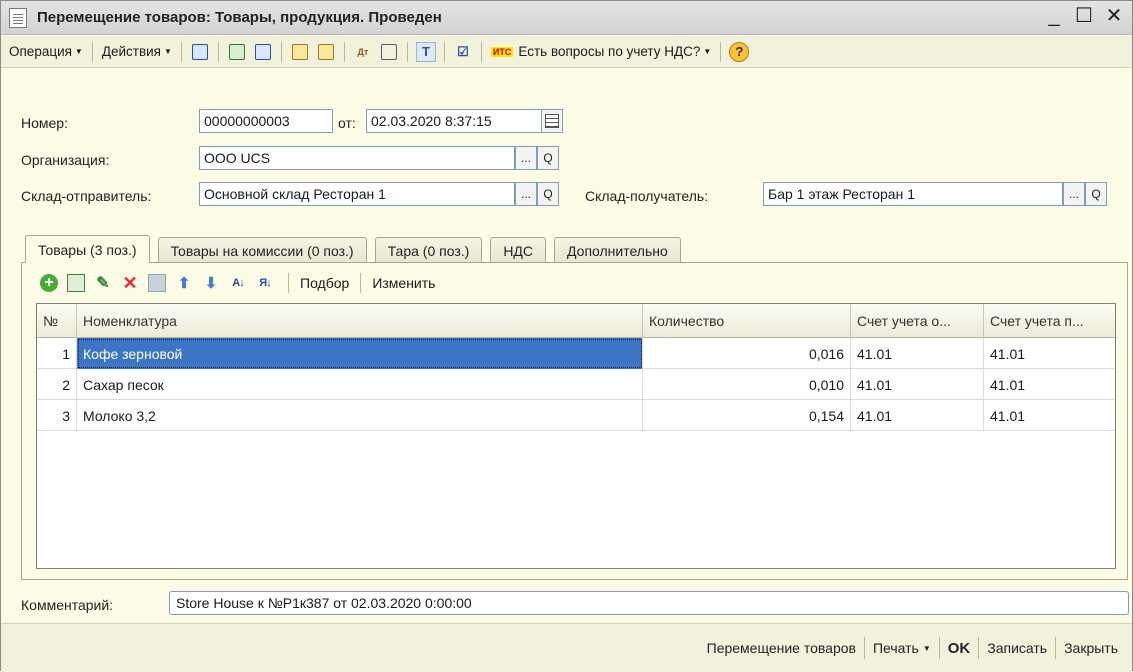  Describe the element at coordinates (617, 250) in the screenshot. I see `tab-additional: Дополнительно` at that location.